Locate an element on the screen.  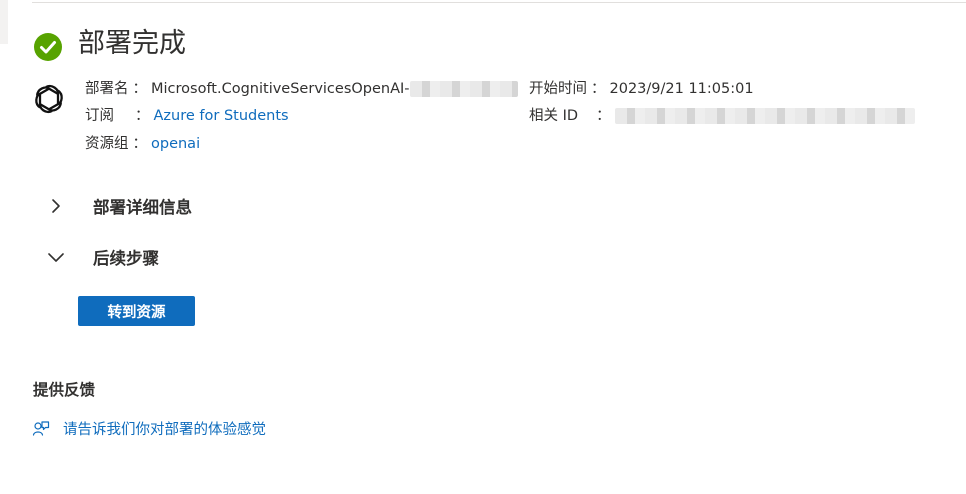
resource-group-link: openai is located at coordinates (175, 144).